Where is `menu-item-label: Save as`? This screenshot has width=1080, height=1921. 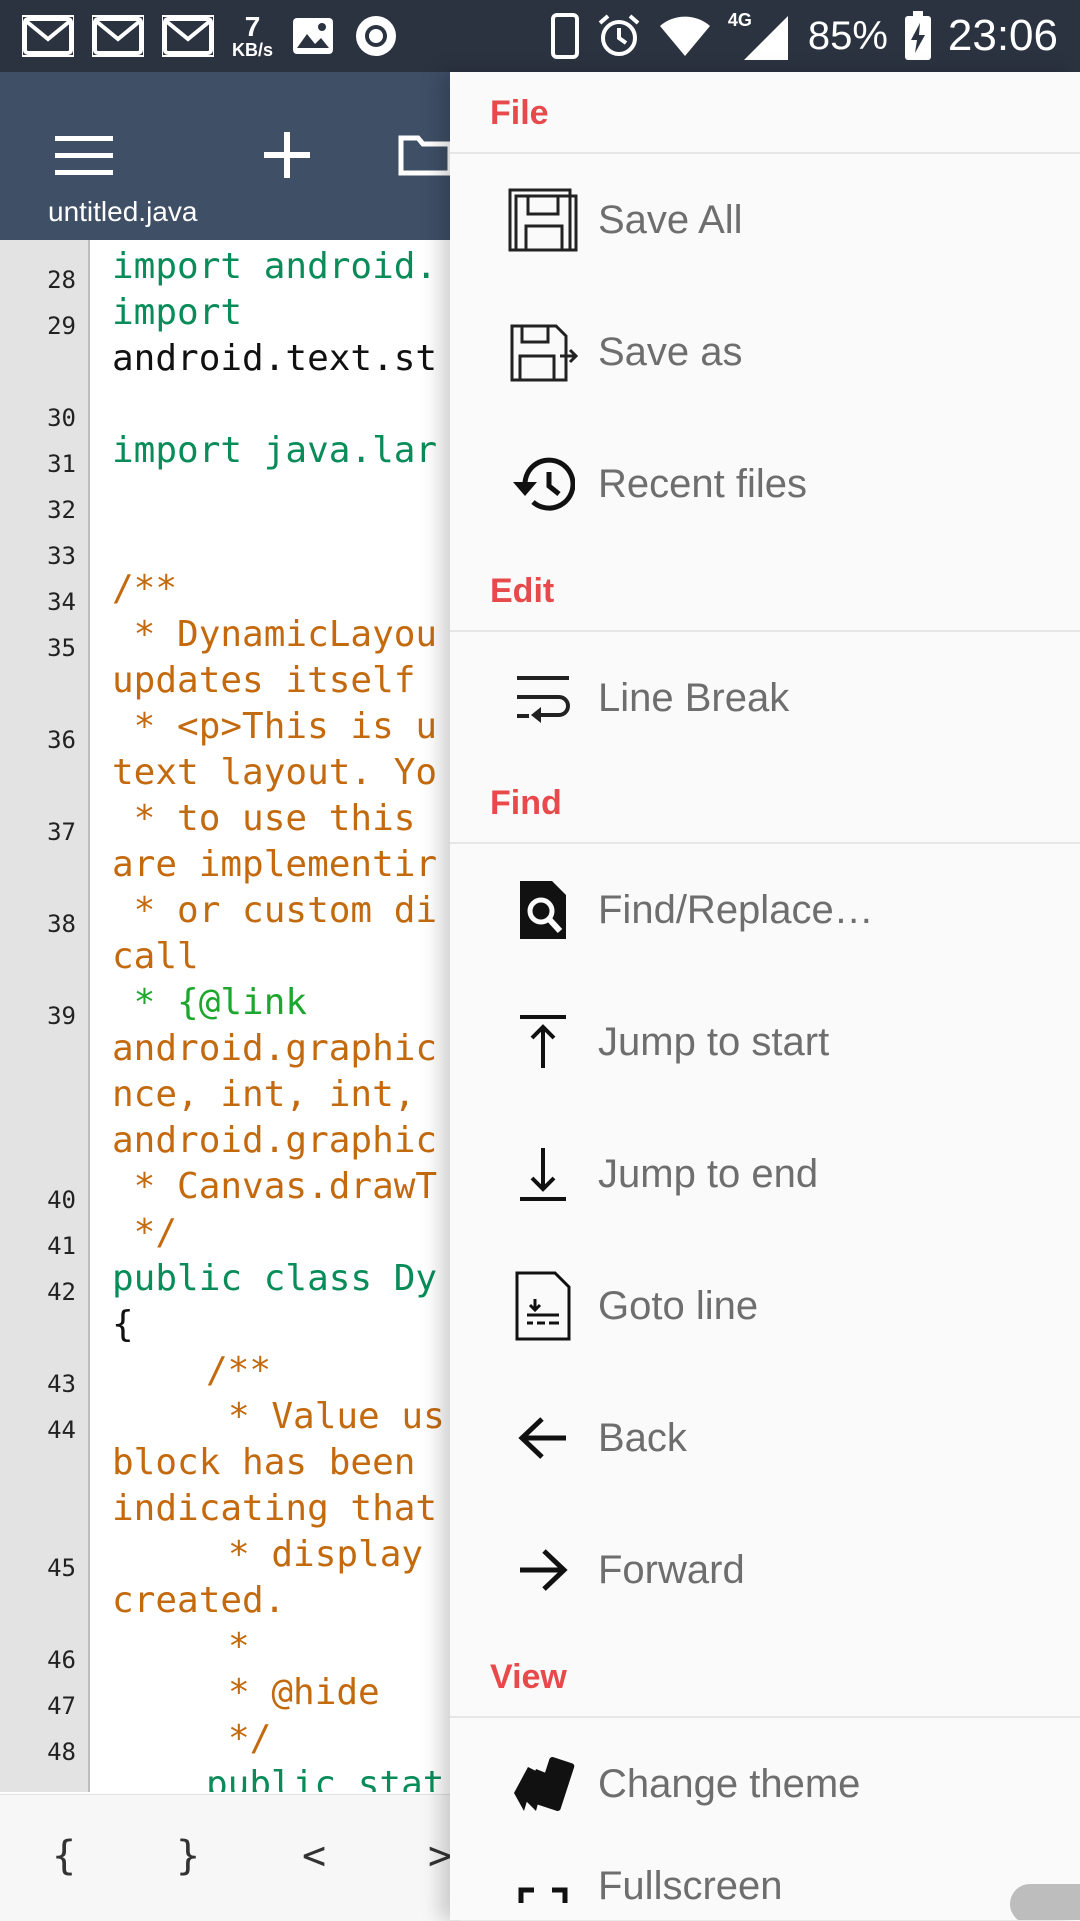
menu-item-label: Save as is located at coordinates (670, 352).